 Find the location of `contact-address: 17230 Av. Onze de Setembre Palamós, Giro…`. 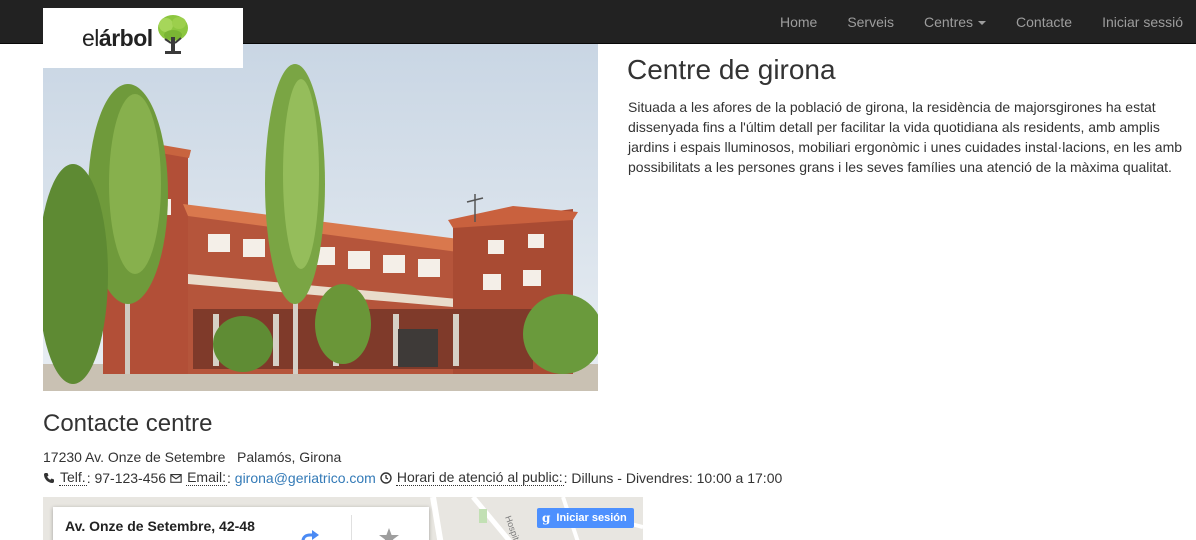

contact-address: 17230 Av. Onze de Setembre Palamós, Giro… is located at coordinates (192, 457).